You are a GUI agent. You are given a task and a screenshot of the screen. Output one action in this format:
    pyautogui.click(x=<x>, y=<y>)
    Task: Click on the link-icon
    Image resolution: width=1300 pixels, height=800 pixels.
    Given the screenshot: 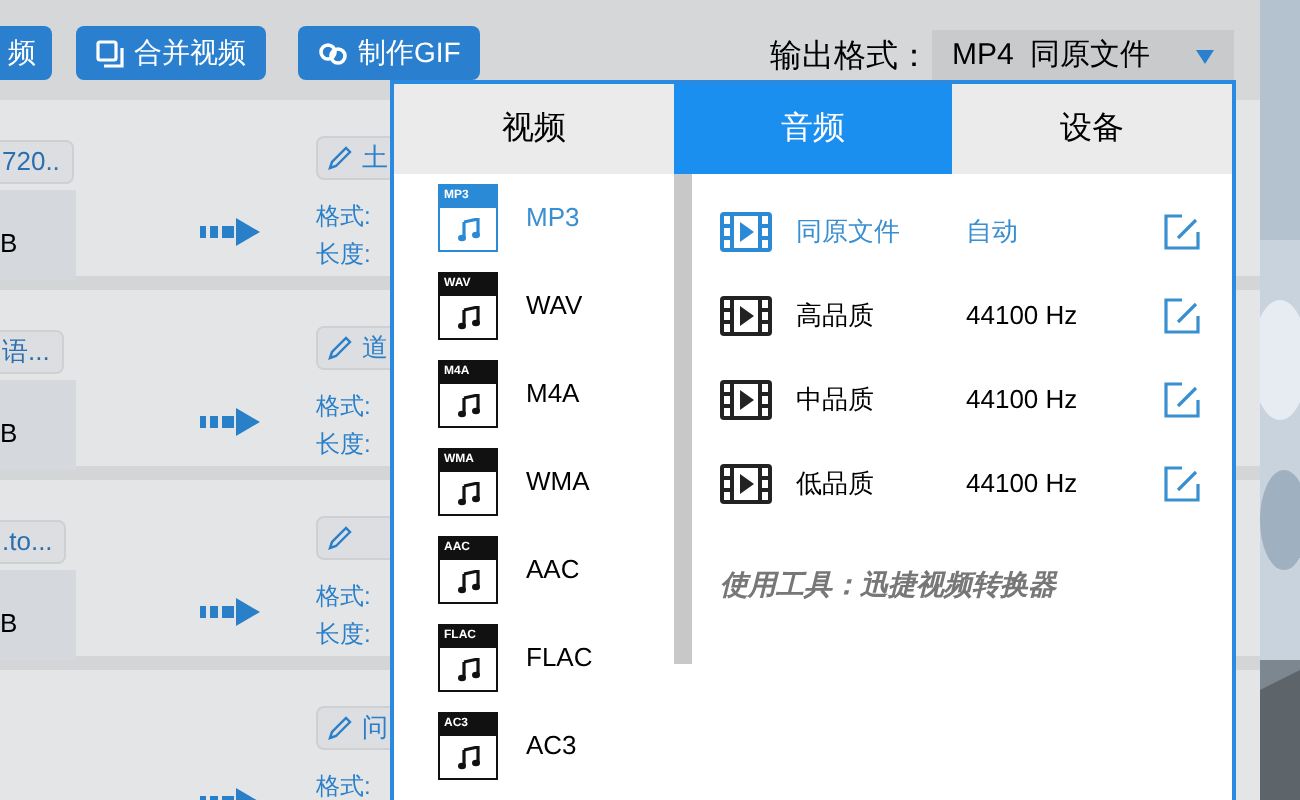 What is the action you would take?
    pyautogui.click(x=333, y=53)
    